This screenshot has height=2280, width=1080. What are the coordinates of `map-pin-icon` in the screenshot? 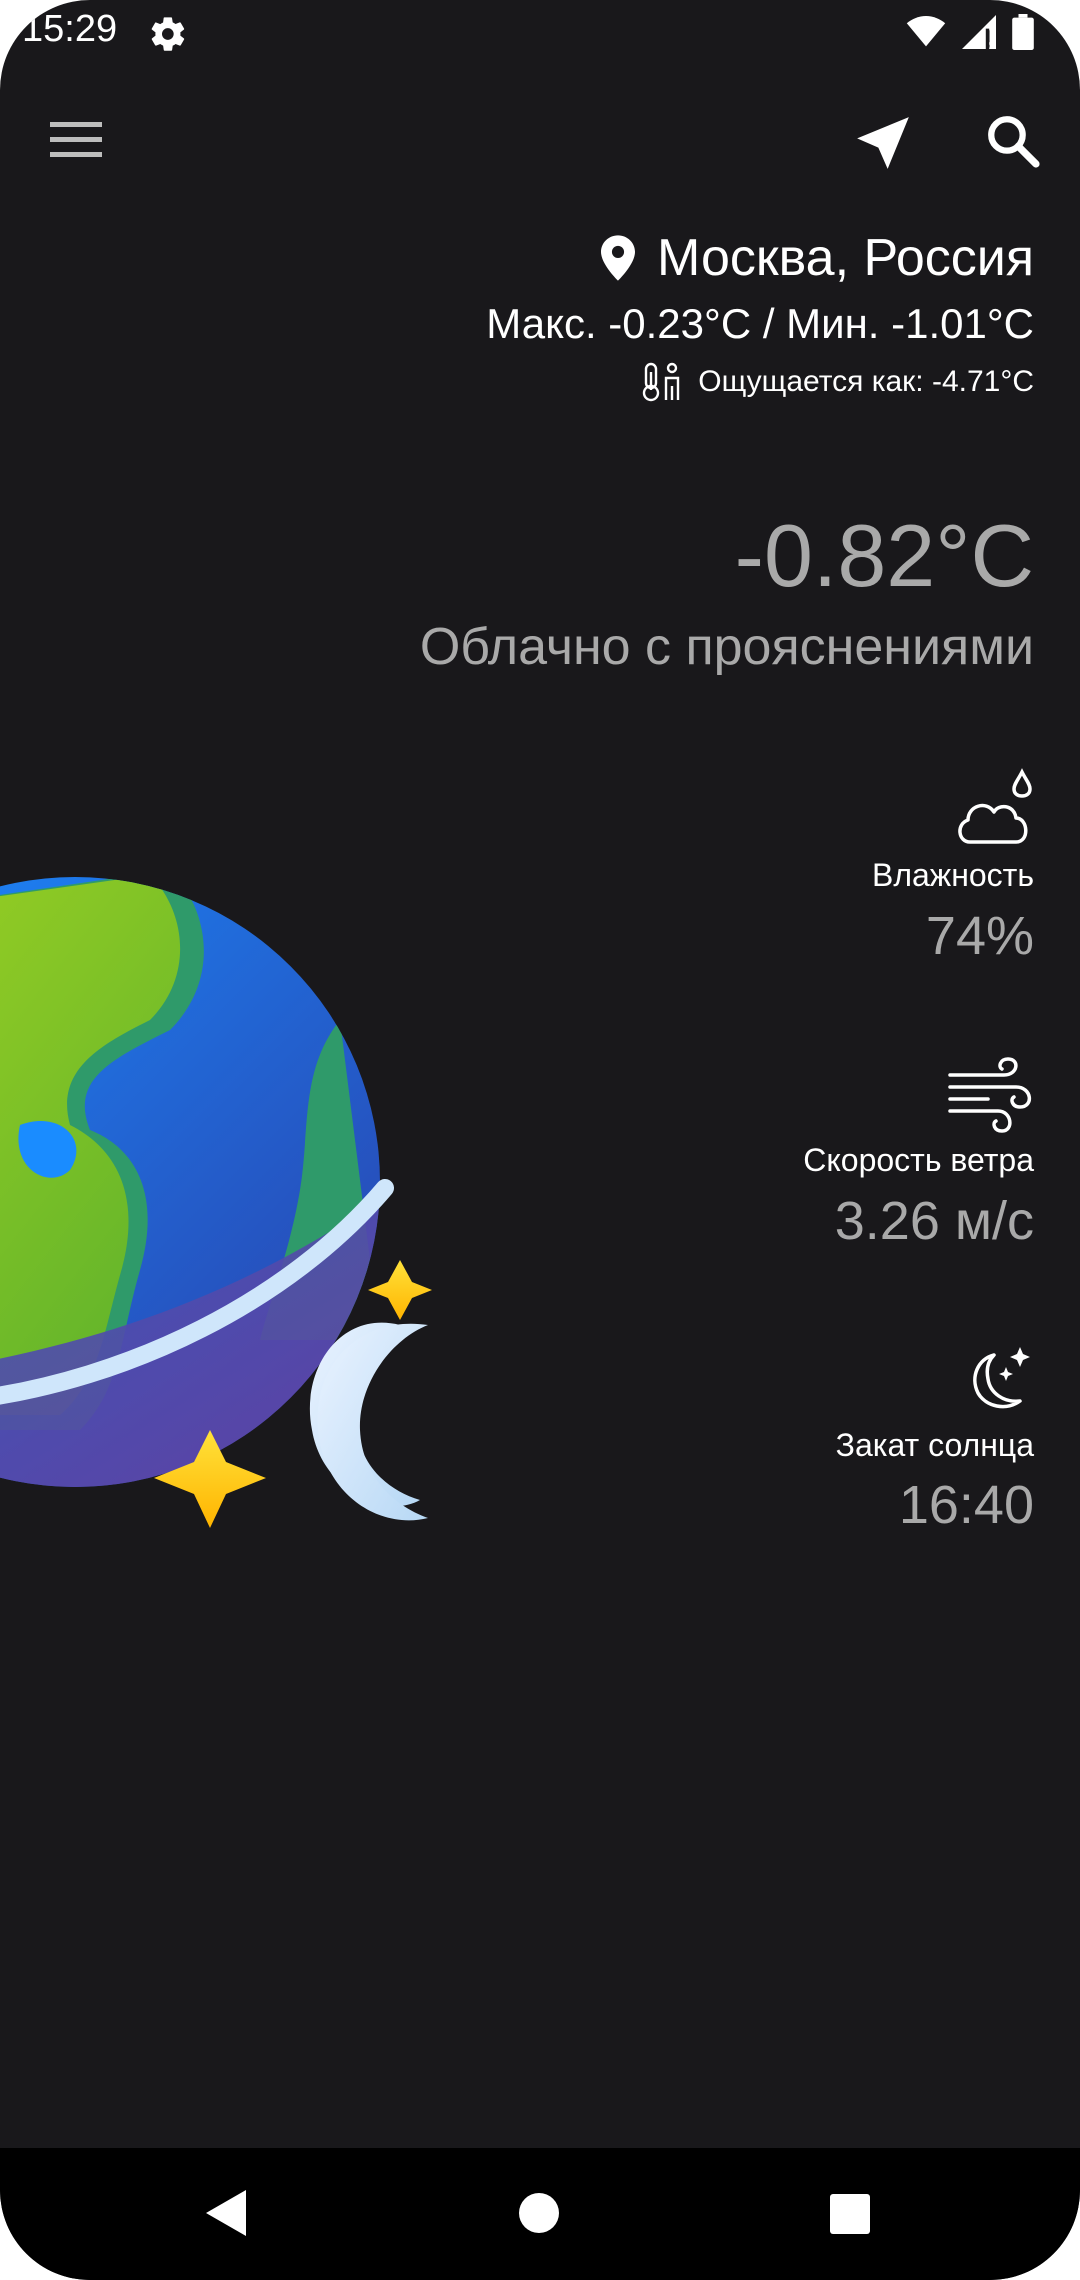 It's located at (618, 258).